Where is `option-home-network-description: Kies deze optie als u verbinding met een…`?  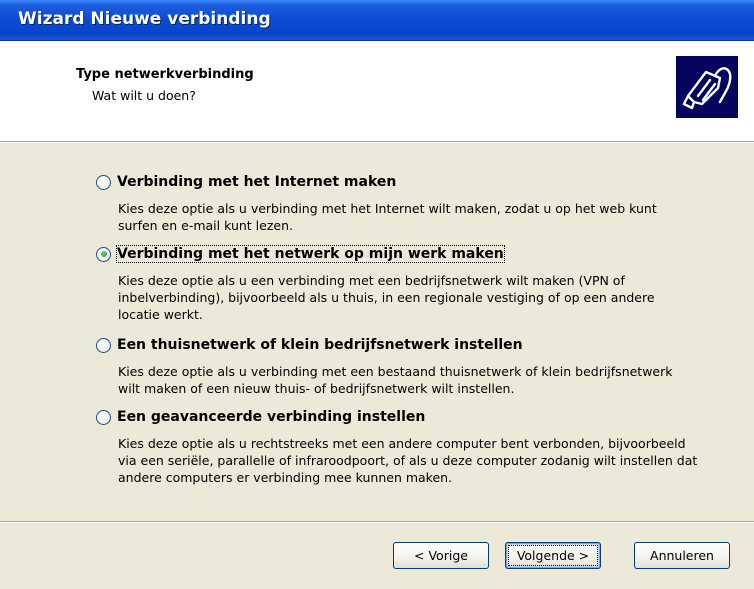 option-home-network-description: Kies deze optie als u verbinding met een… is located at coordinates (395, 380).